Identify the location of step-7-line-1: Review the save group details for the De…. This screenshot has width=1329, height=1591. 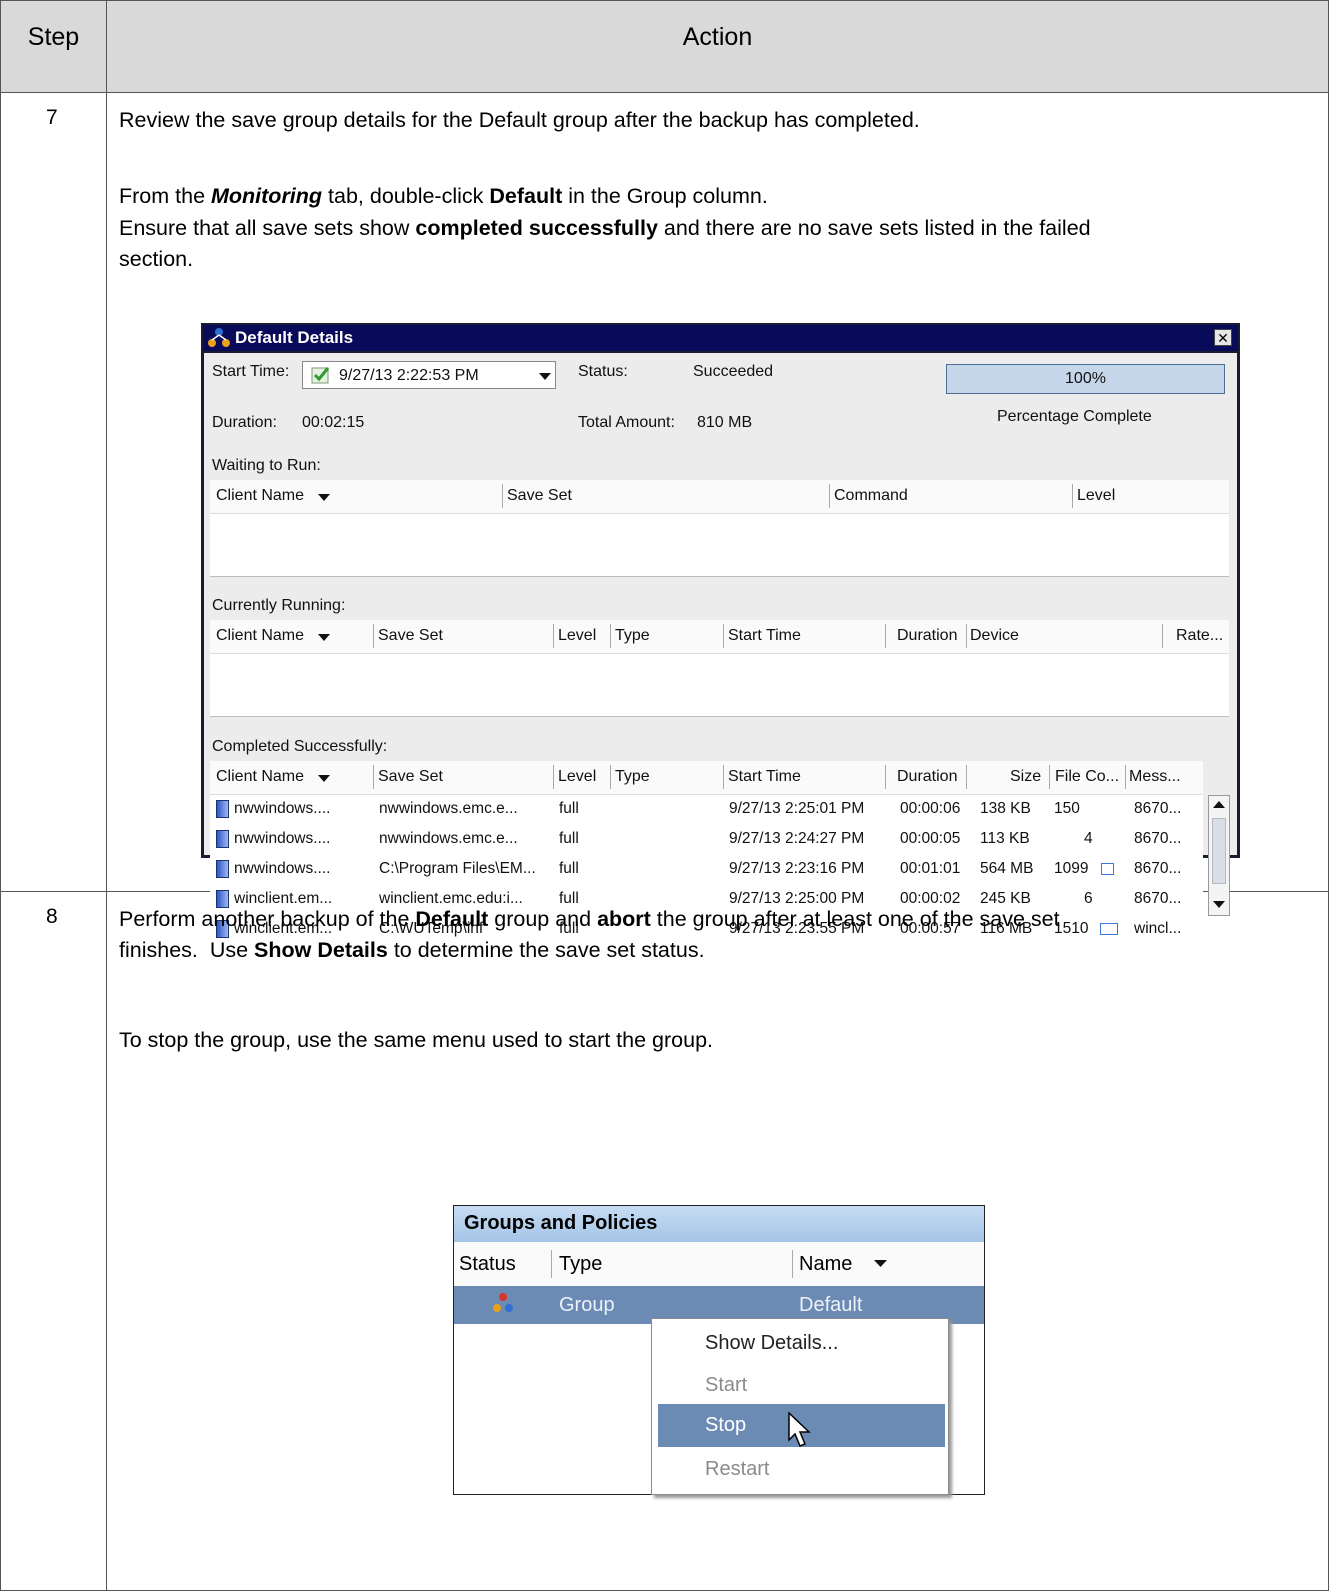
(519, 120).